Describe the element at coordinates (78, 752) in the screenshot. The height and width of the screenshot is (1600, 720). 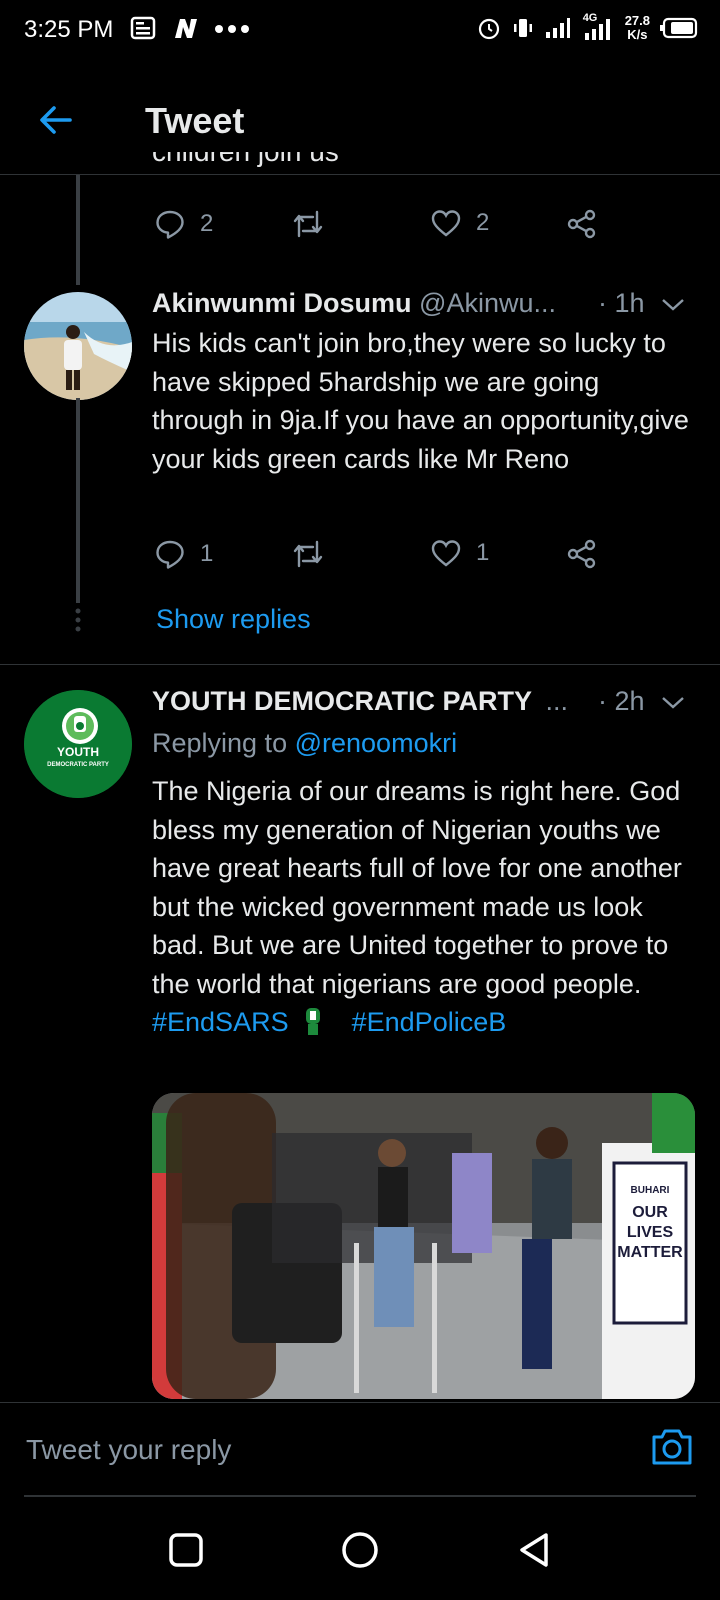
I see `svg-text: YOUTH` at that location.